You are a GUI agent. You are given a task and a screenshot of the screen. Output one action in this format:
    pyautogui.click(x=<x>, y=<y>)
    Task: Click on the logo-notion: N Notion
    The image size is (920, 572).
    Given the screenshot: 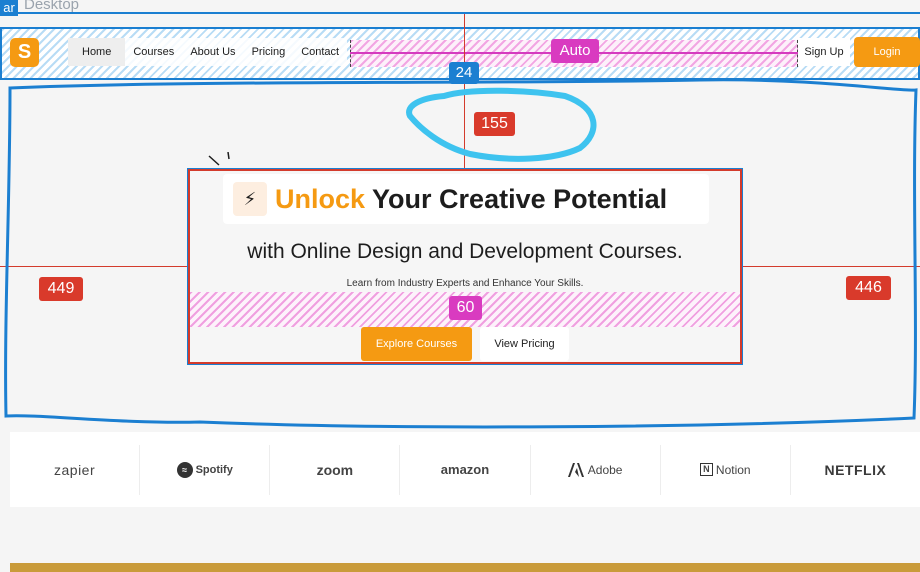 What is the action you would take?
    pyautogui.click(x=726, y=469)
    